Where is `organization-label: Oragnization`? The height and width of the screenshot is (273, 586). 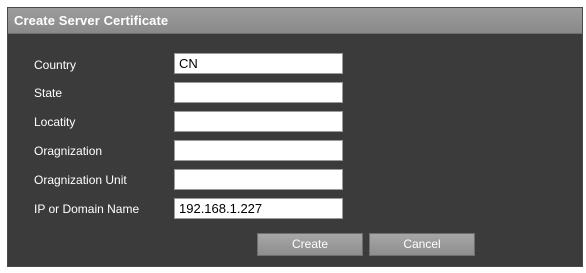
organization-label: Oragnization is located at coordinates (68, 151).